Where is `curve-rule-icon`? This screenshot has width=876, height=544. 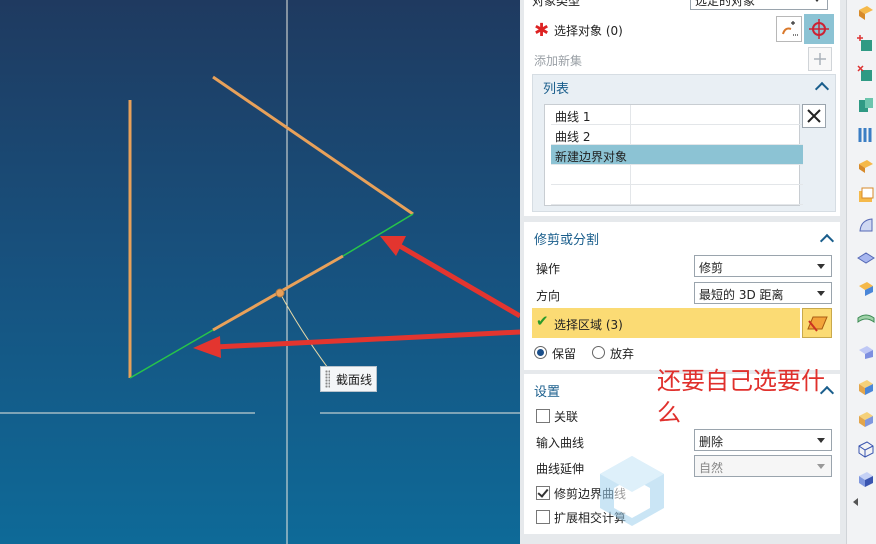
curve-rule-icon is located at coordinates (790, 28).